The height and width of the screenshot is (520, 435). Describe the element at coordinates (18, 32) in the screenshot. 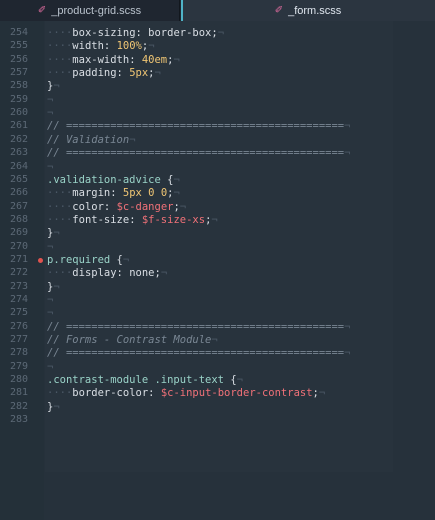

I see `line-number: 254` at that location.